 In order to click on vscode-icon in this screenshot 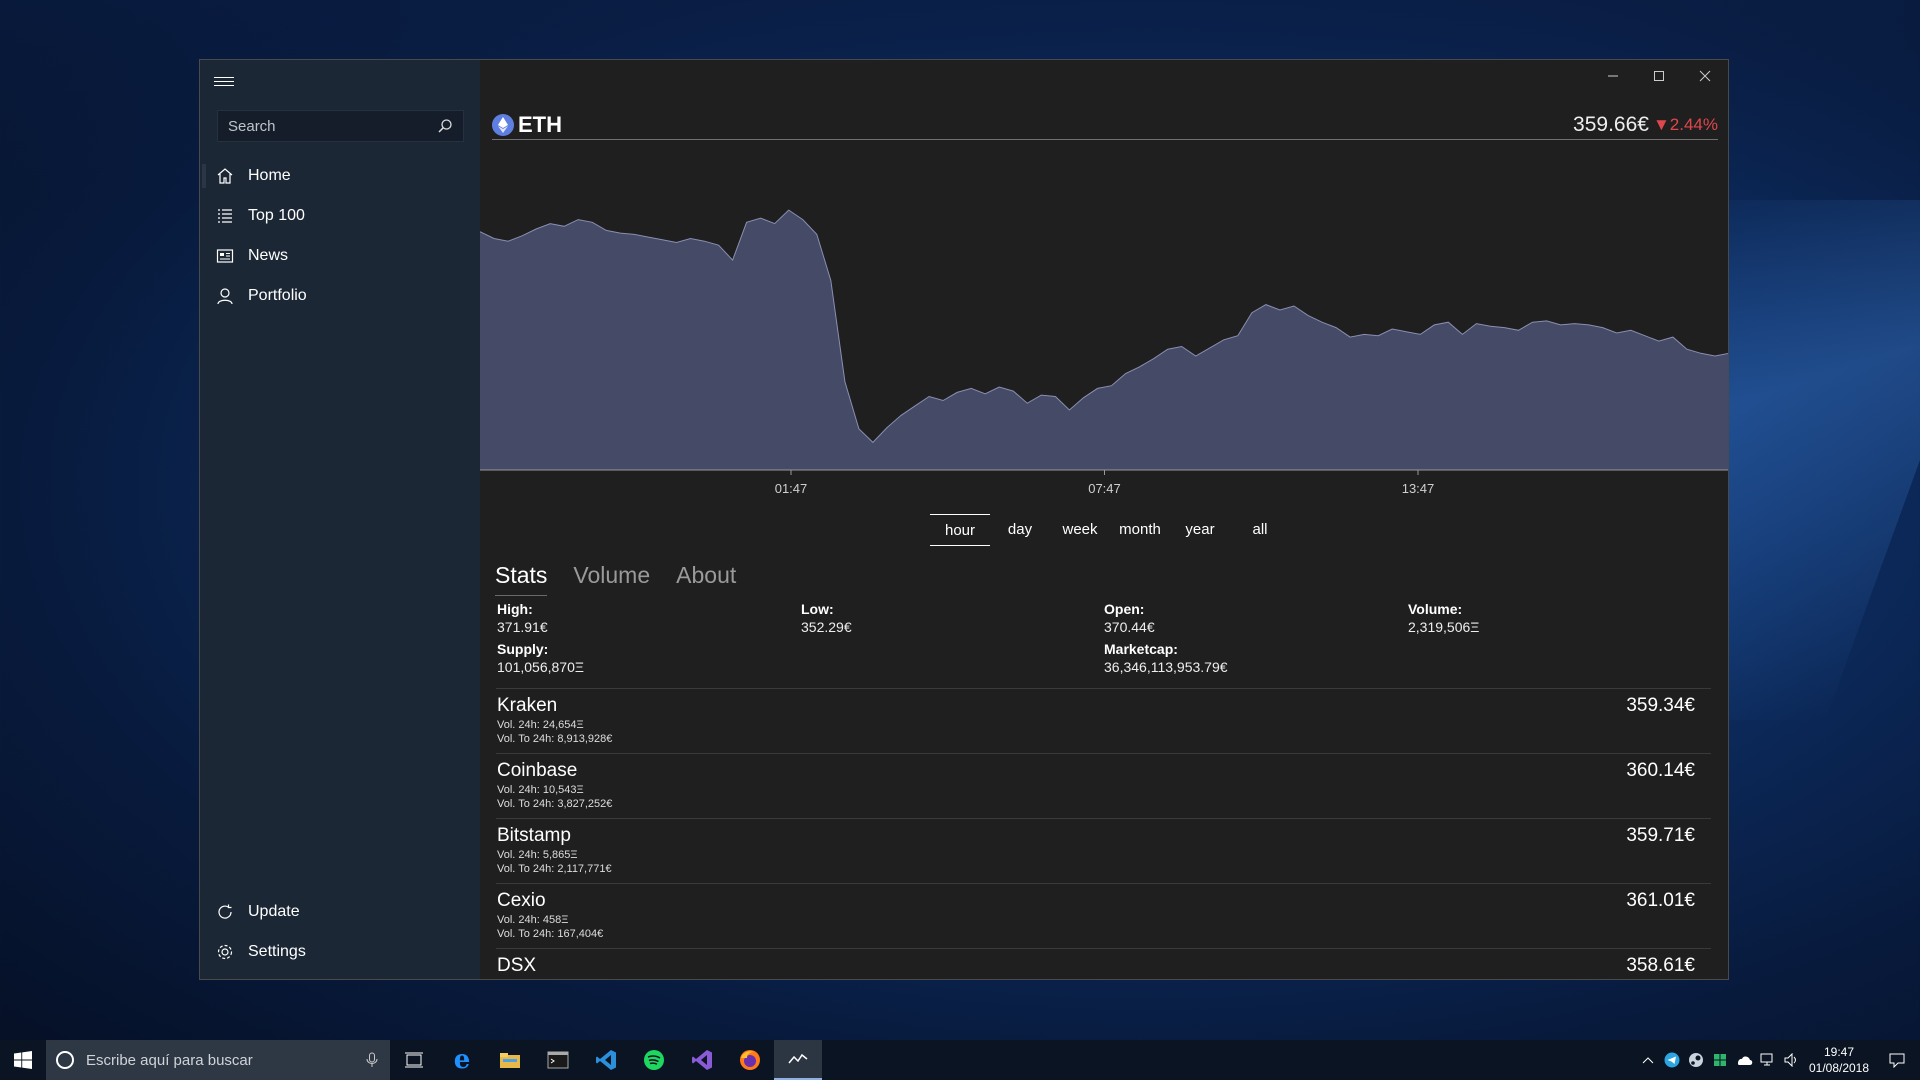, I will do `click(606, 1060)`.